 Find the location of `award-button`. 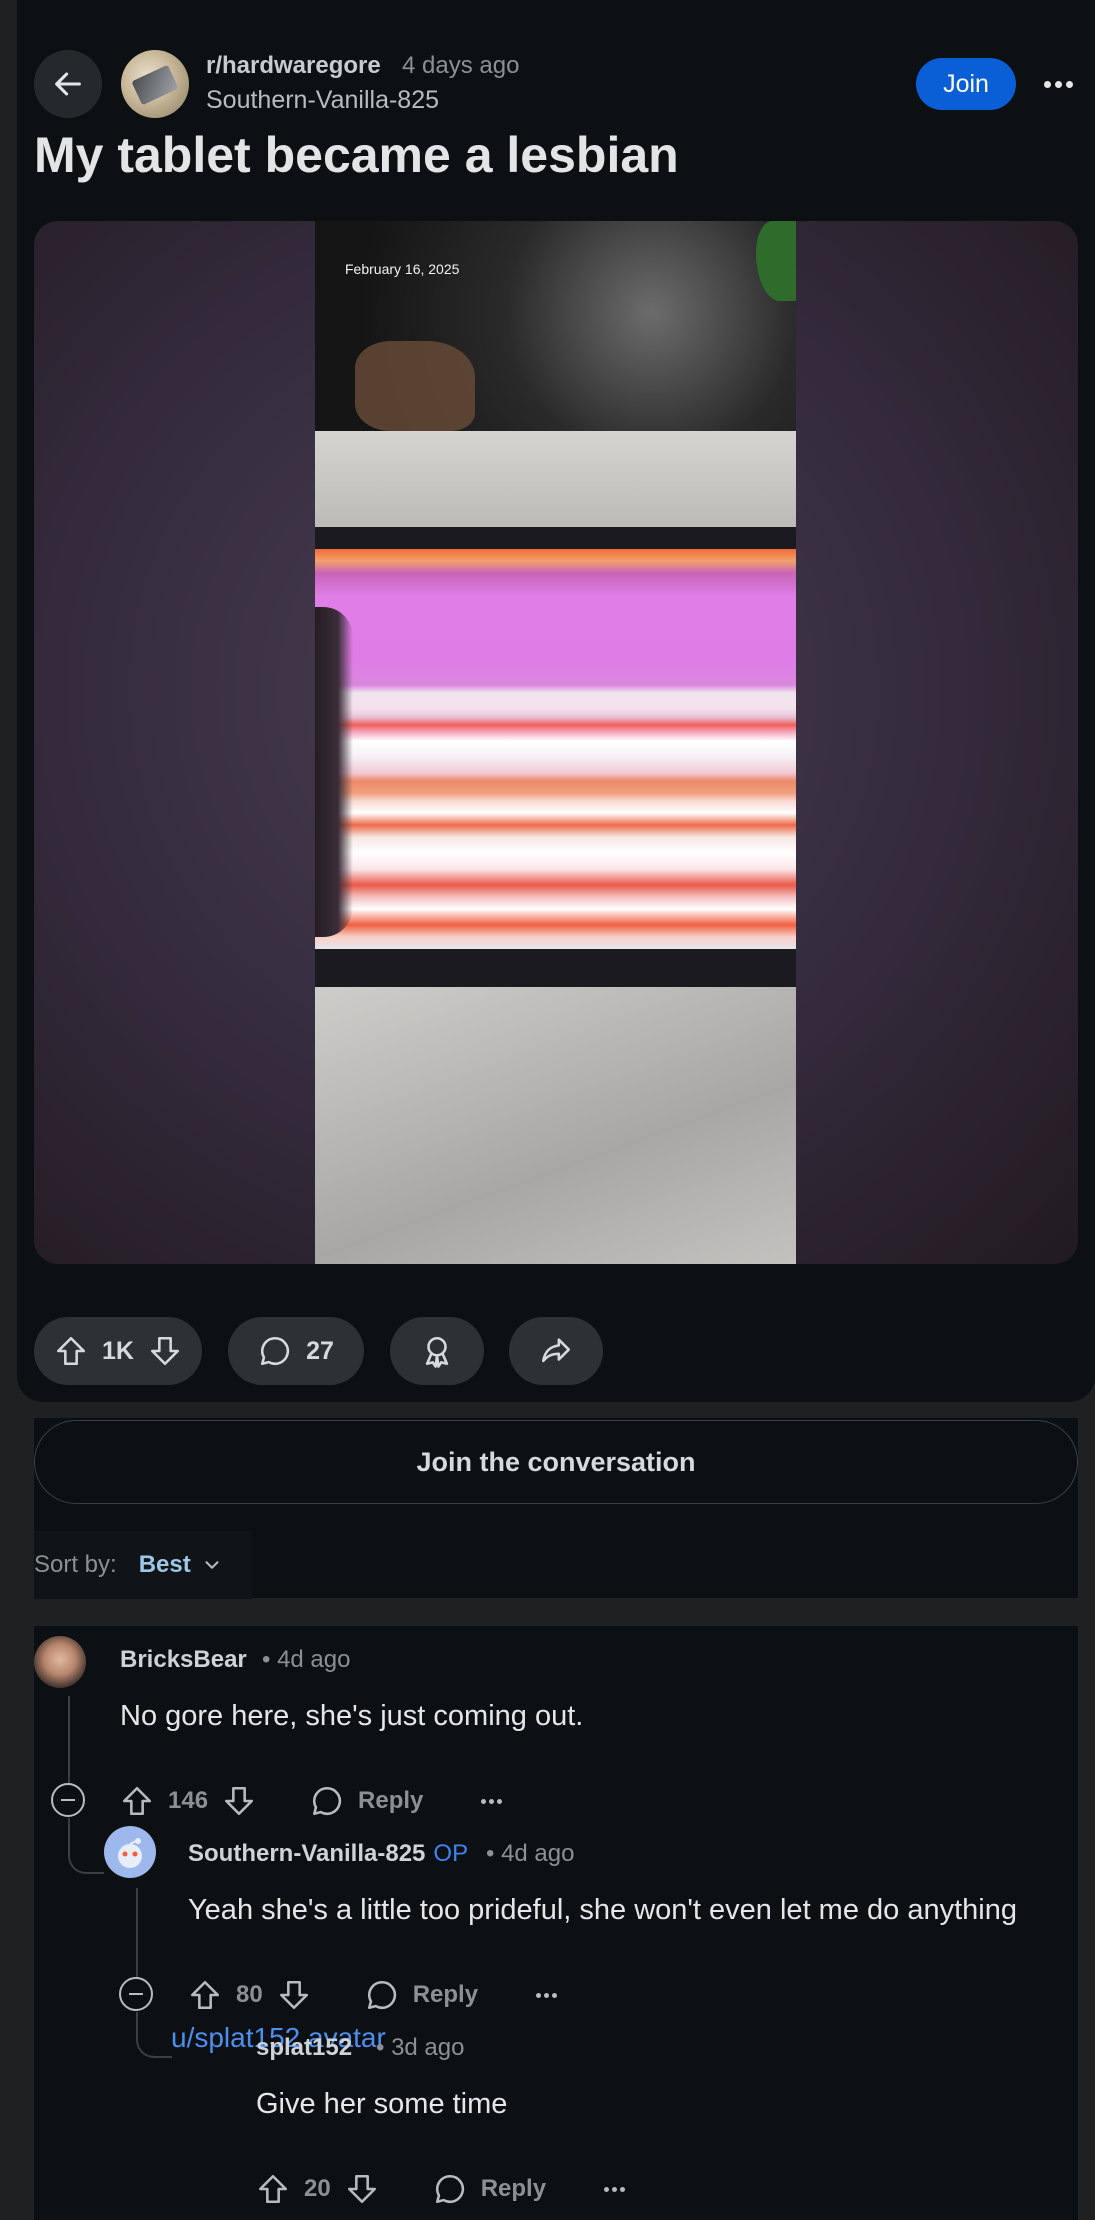

award-button is located at coordinates (437, 1351).